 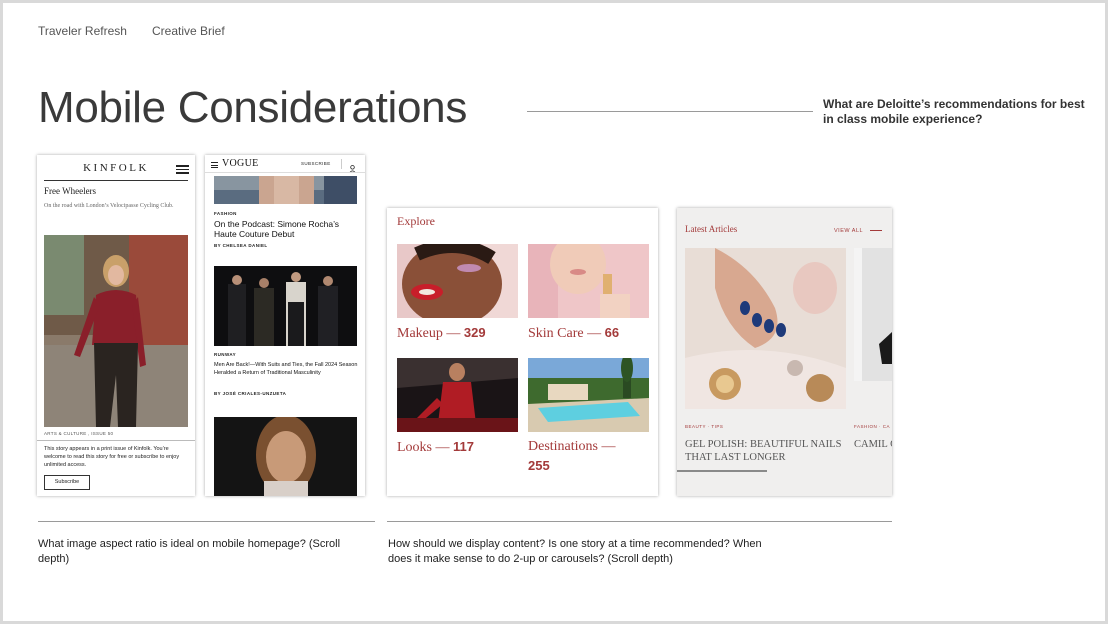 What do you see at coordinates (116, 331) in the screenshot?
I see `kinfolk-hero-image` at bounding box center [116, 331].